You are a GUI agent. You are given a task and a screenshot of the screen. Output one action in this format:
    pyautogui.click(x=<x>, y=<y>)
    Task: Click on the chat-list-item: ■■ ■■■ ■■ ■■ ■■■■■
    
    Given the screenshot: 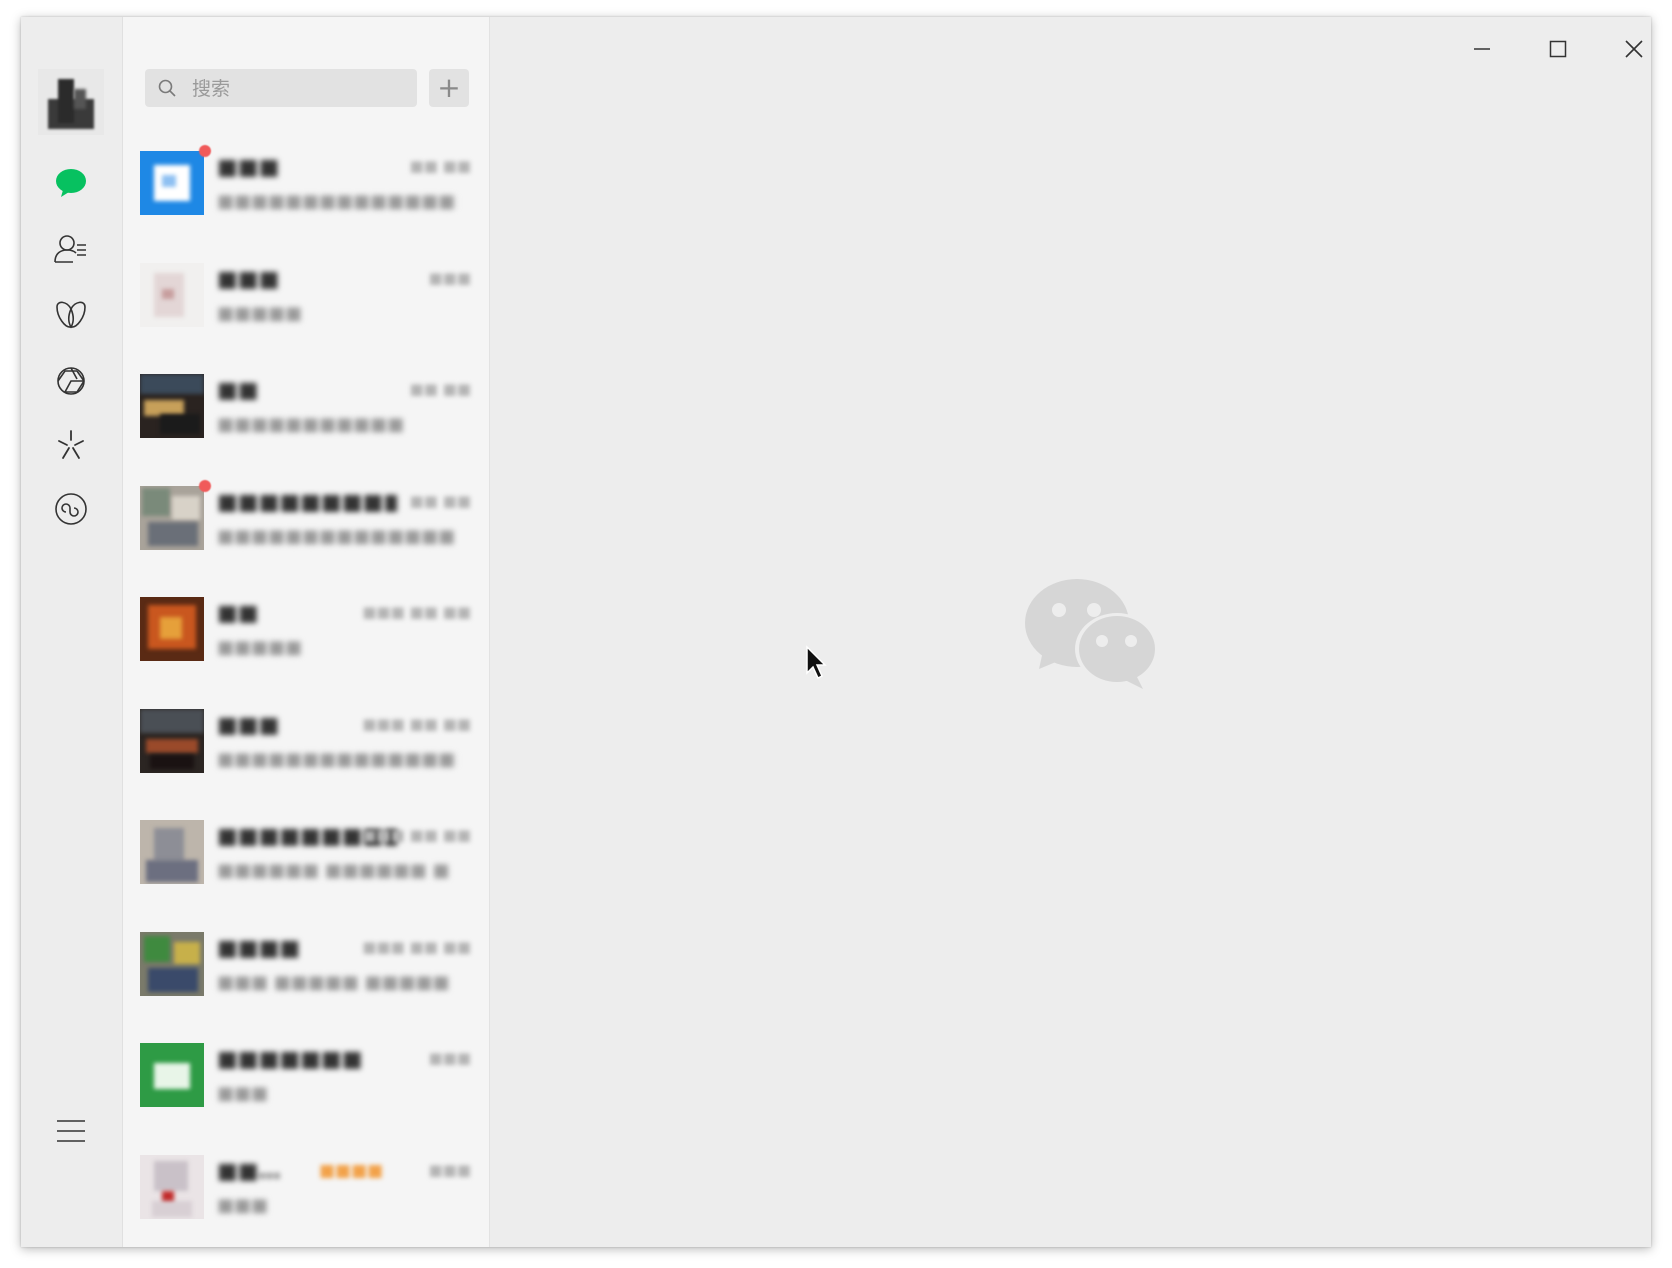 What is the action you would take?
    pyautogui.click(x=306, y=637)
    